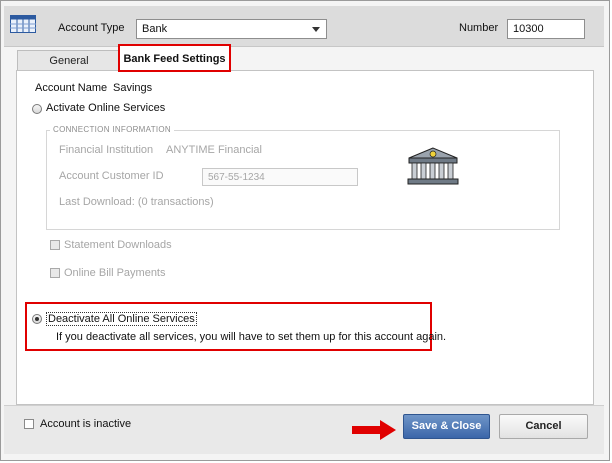 Image resolution: width=612 pixels, height=463 pixels. What do you see at coordinates (228, 326) in the screenshot?
I see `deactivate-highlight-box` at bounding box center [228, 326].